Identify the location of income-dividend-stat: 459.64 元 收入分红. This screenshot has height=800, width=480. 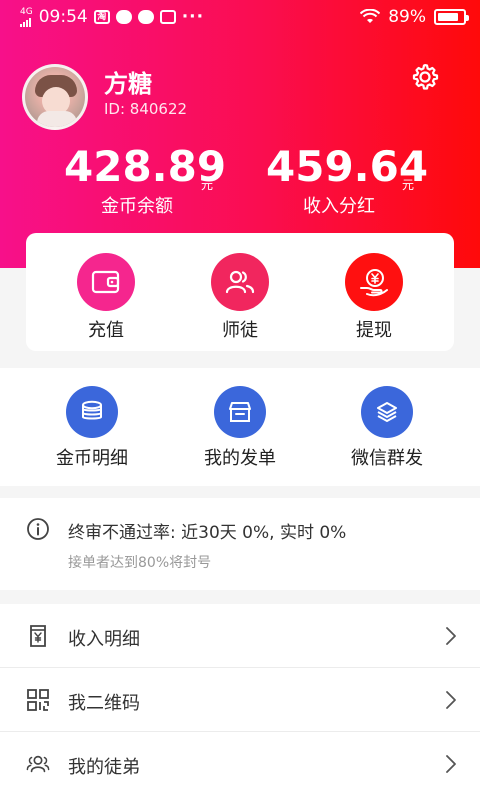
(347, 180).